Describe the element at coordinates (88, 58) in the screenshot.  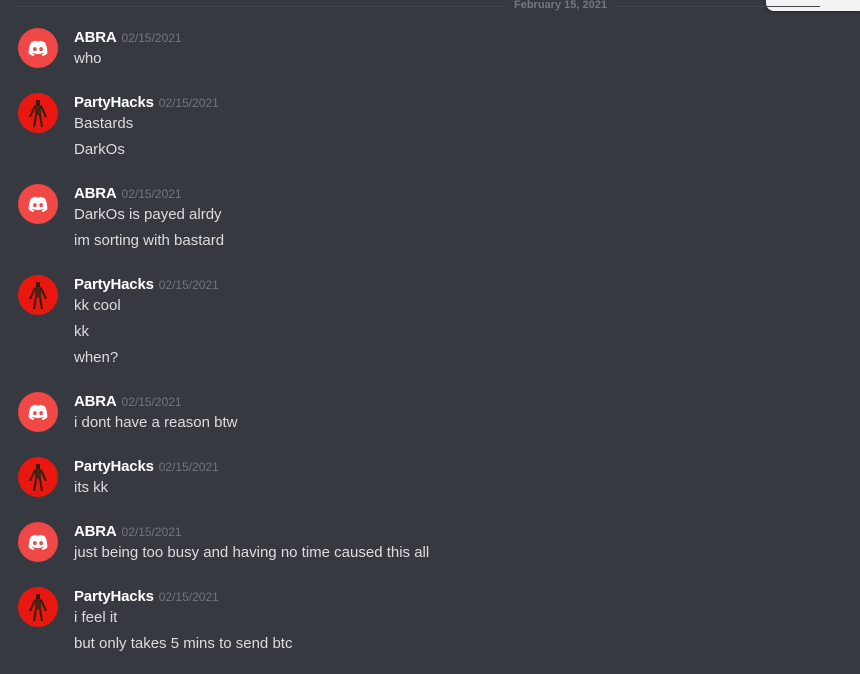
I see `message-text: who` at that location.